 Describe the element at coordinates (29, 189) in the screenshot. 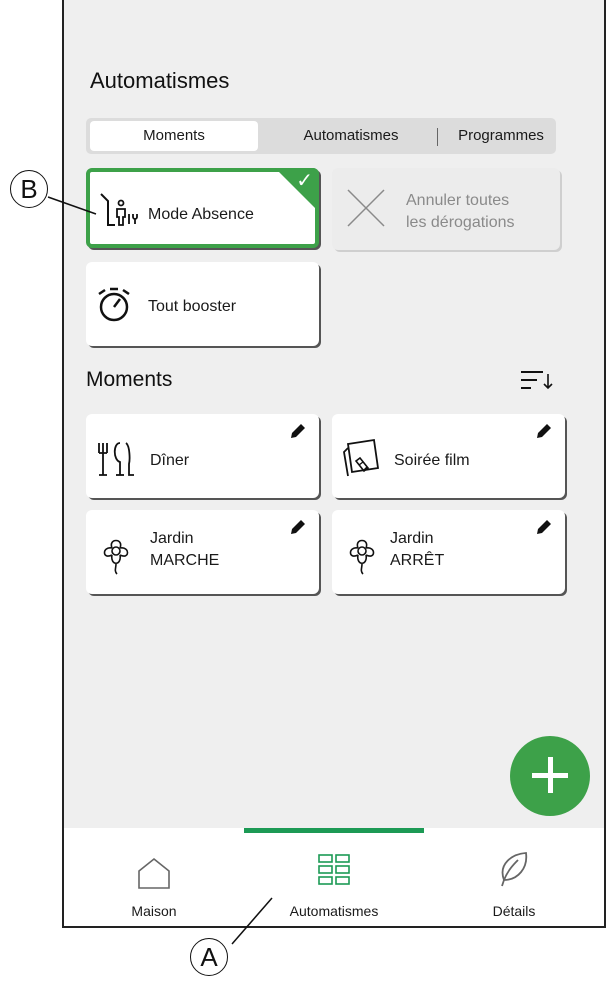

I see `callout-b: B` at that location.